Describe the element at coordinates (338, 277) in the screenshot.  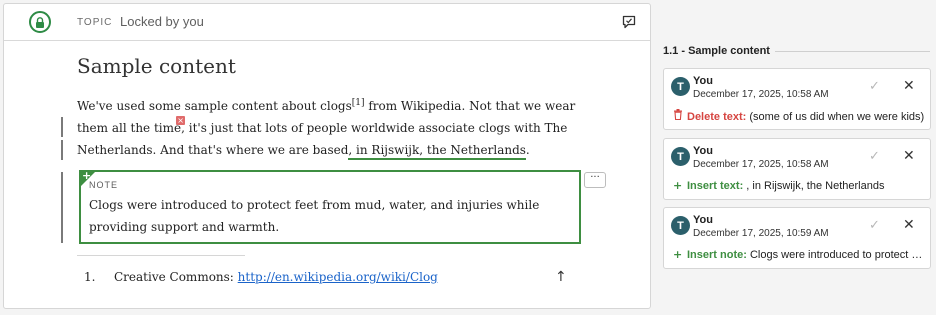
I see `footnote-link: http://en.wikipedia.org/wiki/Clog` at that location.